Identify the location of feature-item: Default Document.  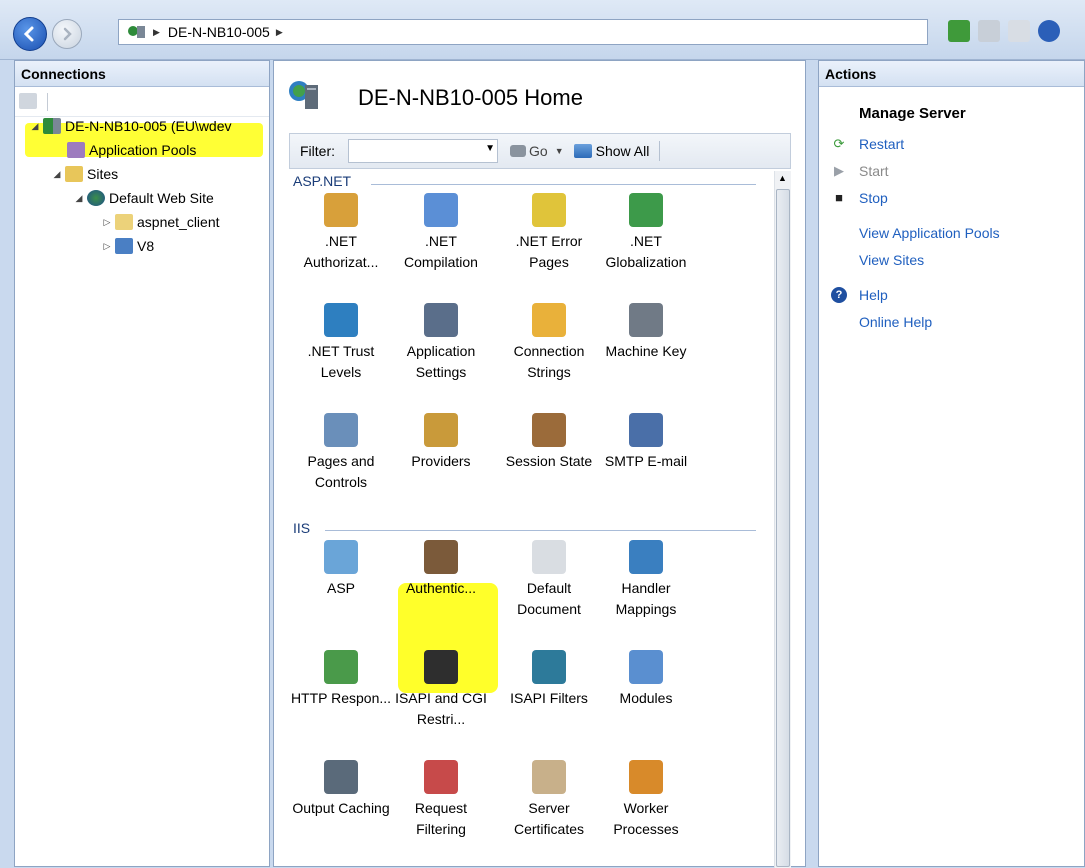
(549, 584).